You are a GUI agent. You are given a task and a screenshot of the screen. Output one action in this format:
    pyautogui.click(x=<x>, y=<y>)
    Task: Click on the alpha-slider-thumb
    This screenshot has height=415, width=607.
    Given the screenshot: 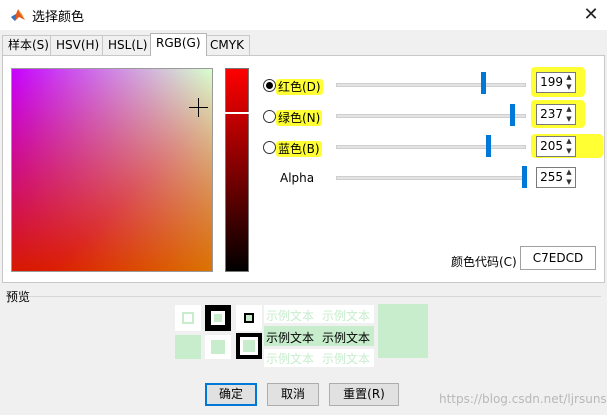 What is the action you would take?
    pyautogui.click(x=524, y=177)
    